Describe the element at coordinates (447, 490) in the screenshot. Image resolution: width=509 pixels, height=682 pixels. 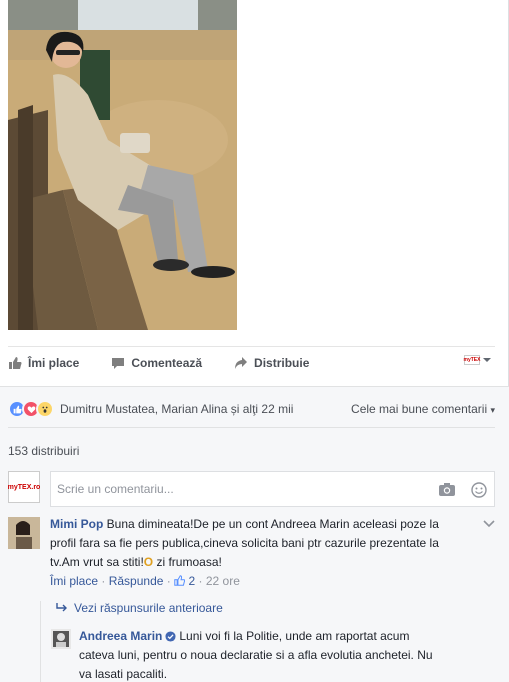
I see `camera-icon` at that location.